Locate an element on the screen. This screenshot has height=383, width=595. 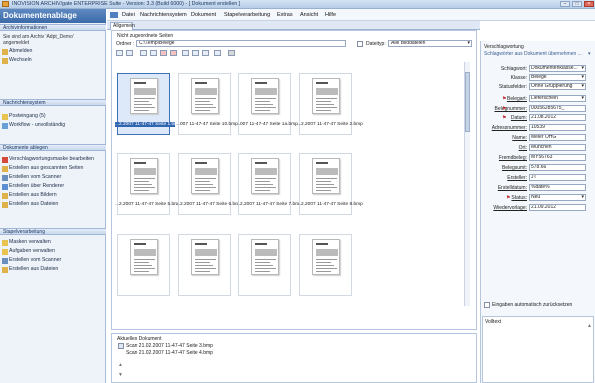
fulltext-box: Volltext ▲ is located at coordinates (538, 349).